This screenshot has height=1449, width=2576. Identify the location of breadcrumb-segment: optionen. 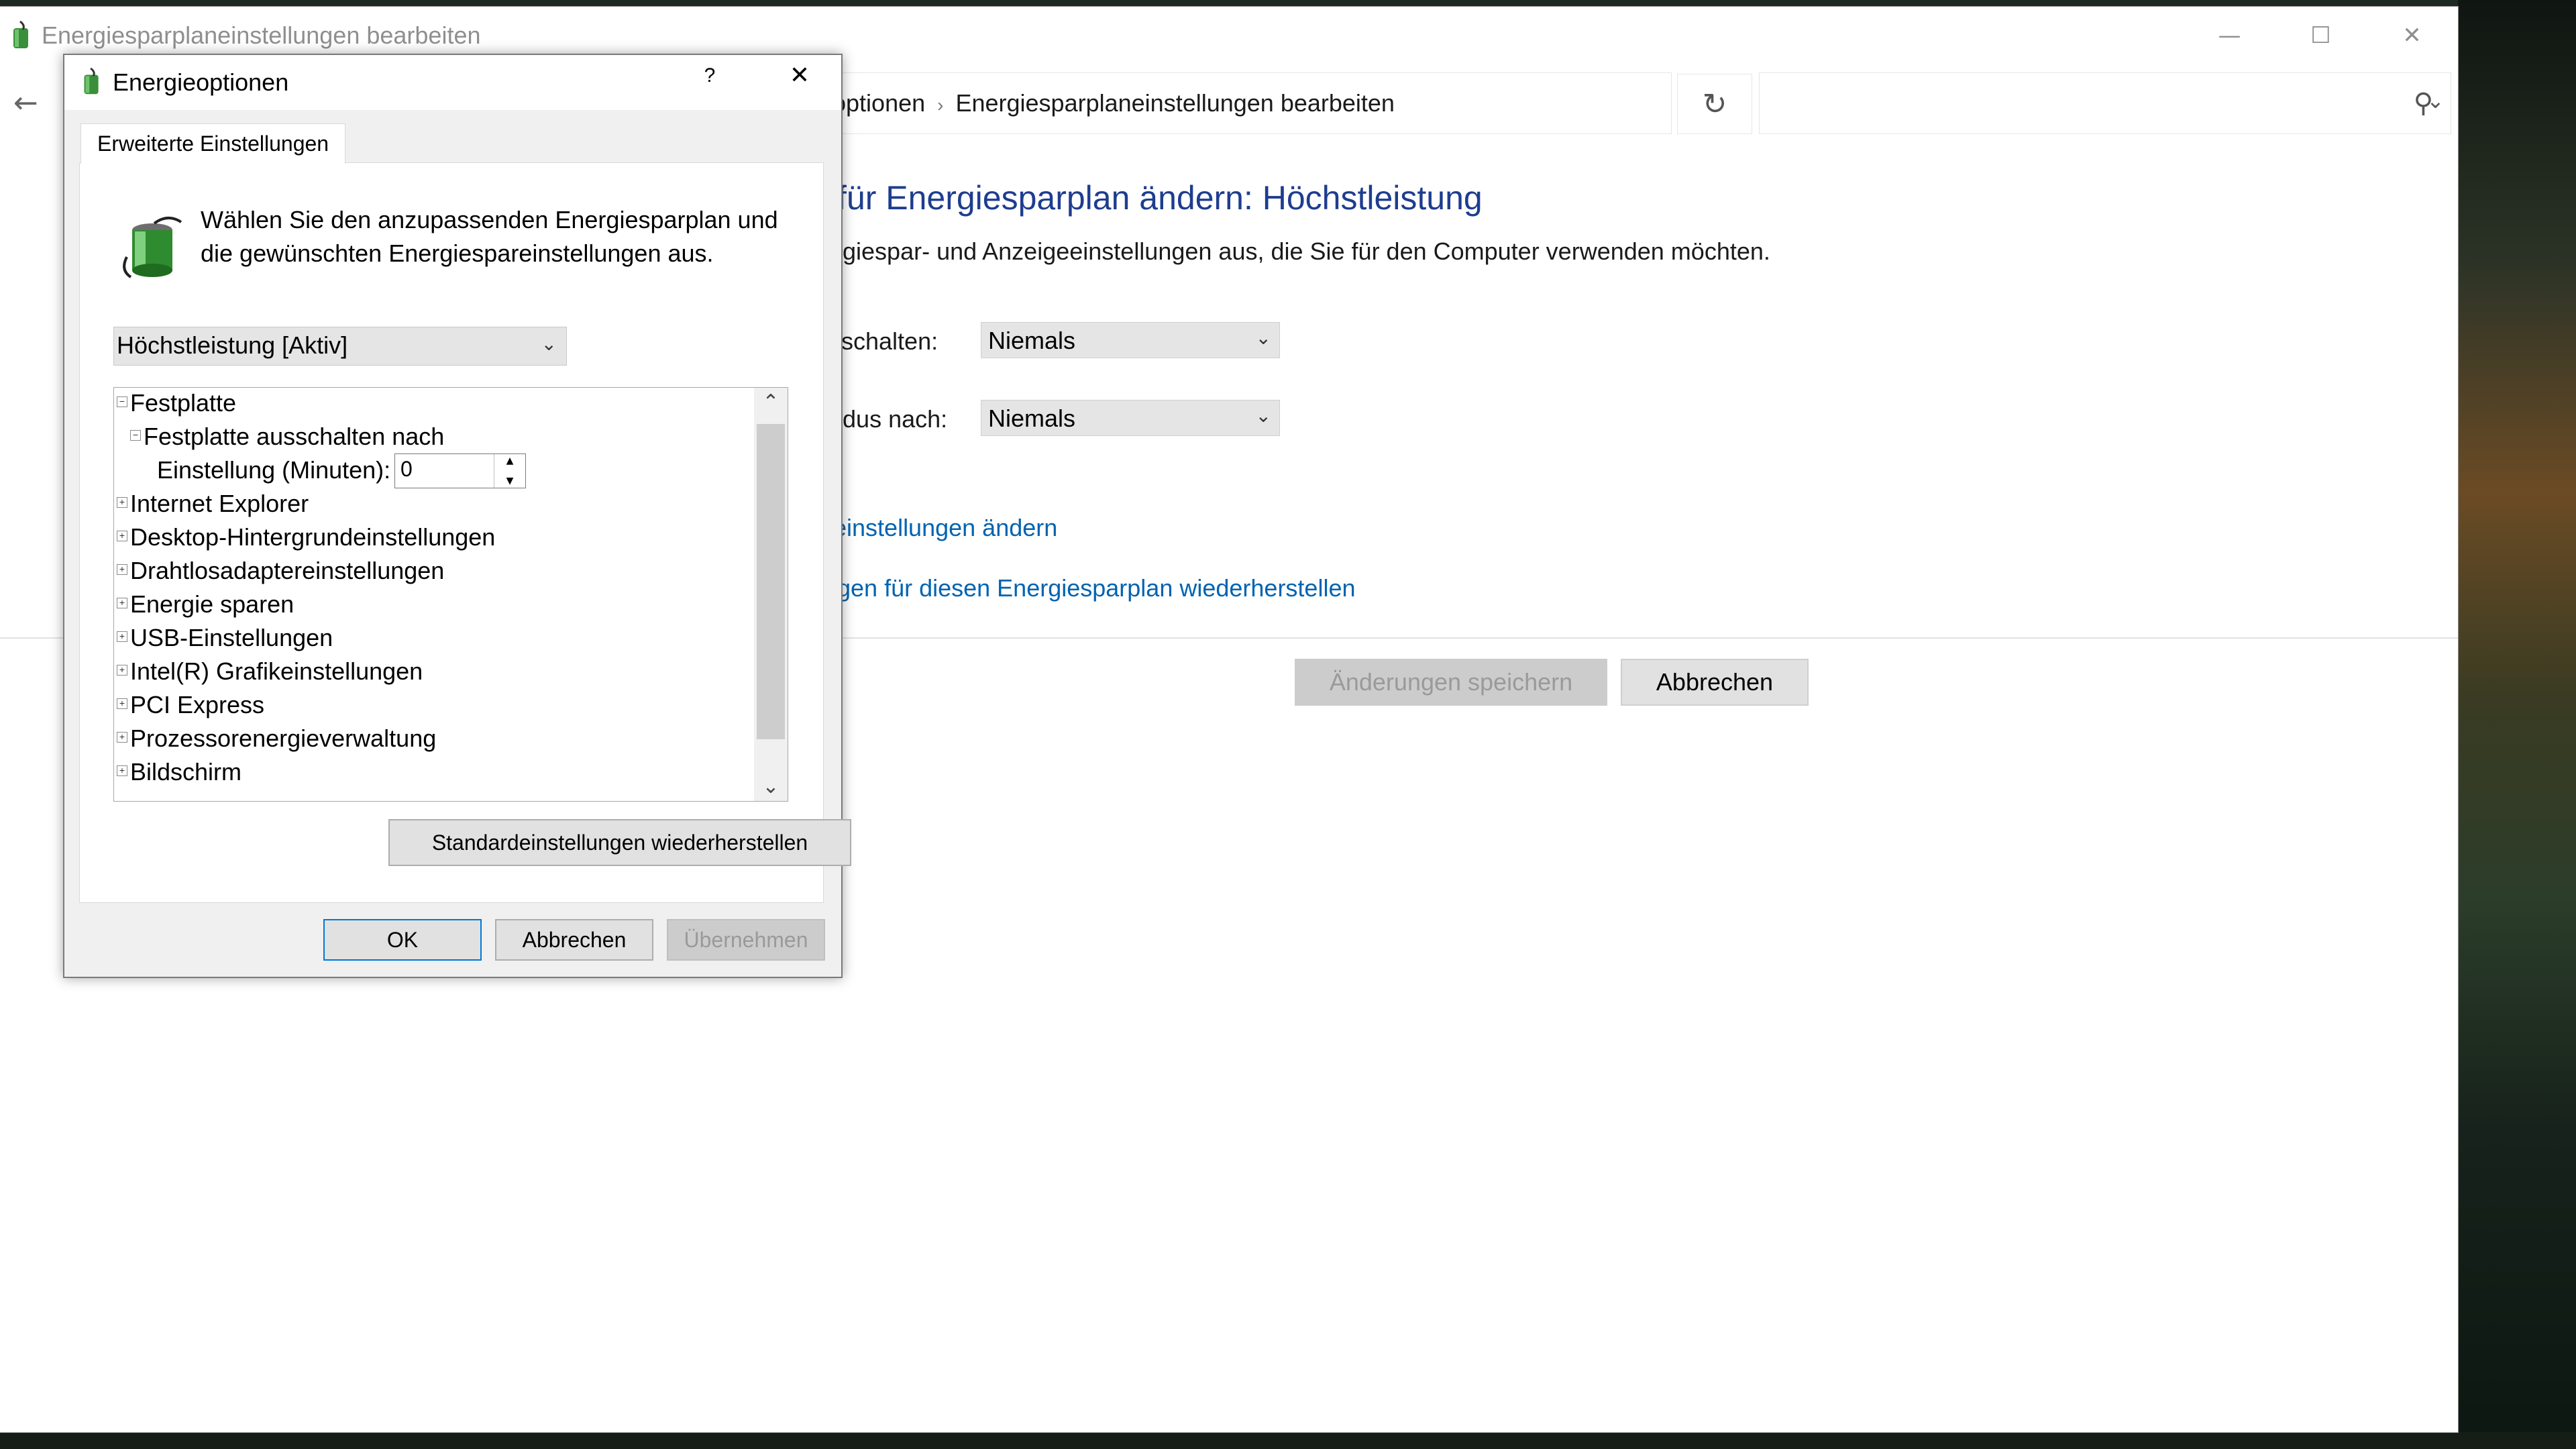
(879, 103).